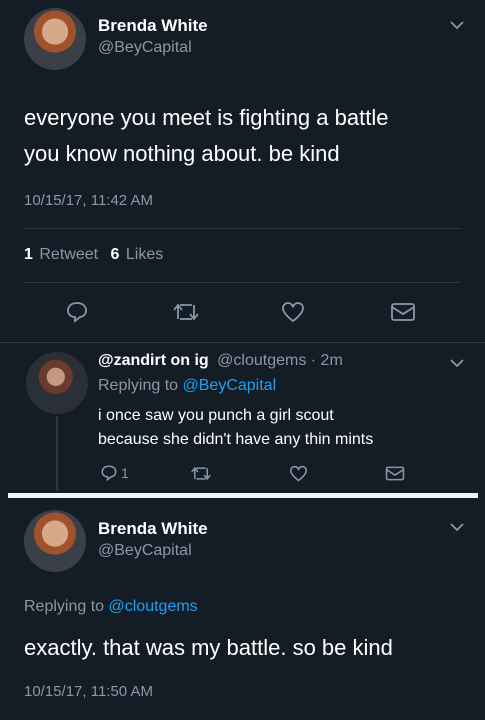 The height and width of the screenshot is (720, 485). Describe the element at coordinates (327, 360) in the screenshot. I see `reply-time: · 2m` at that location.